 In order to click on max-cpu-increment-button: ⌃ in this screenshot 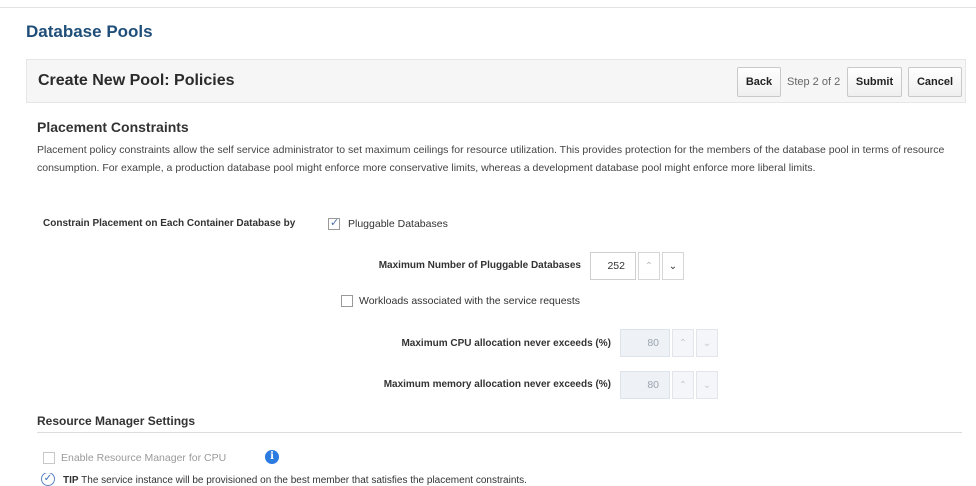, I will do `click(683, 343)`.